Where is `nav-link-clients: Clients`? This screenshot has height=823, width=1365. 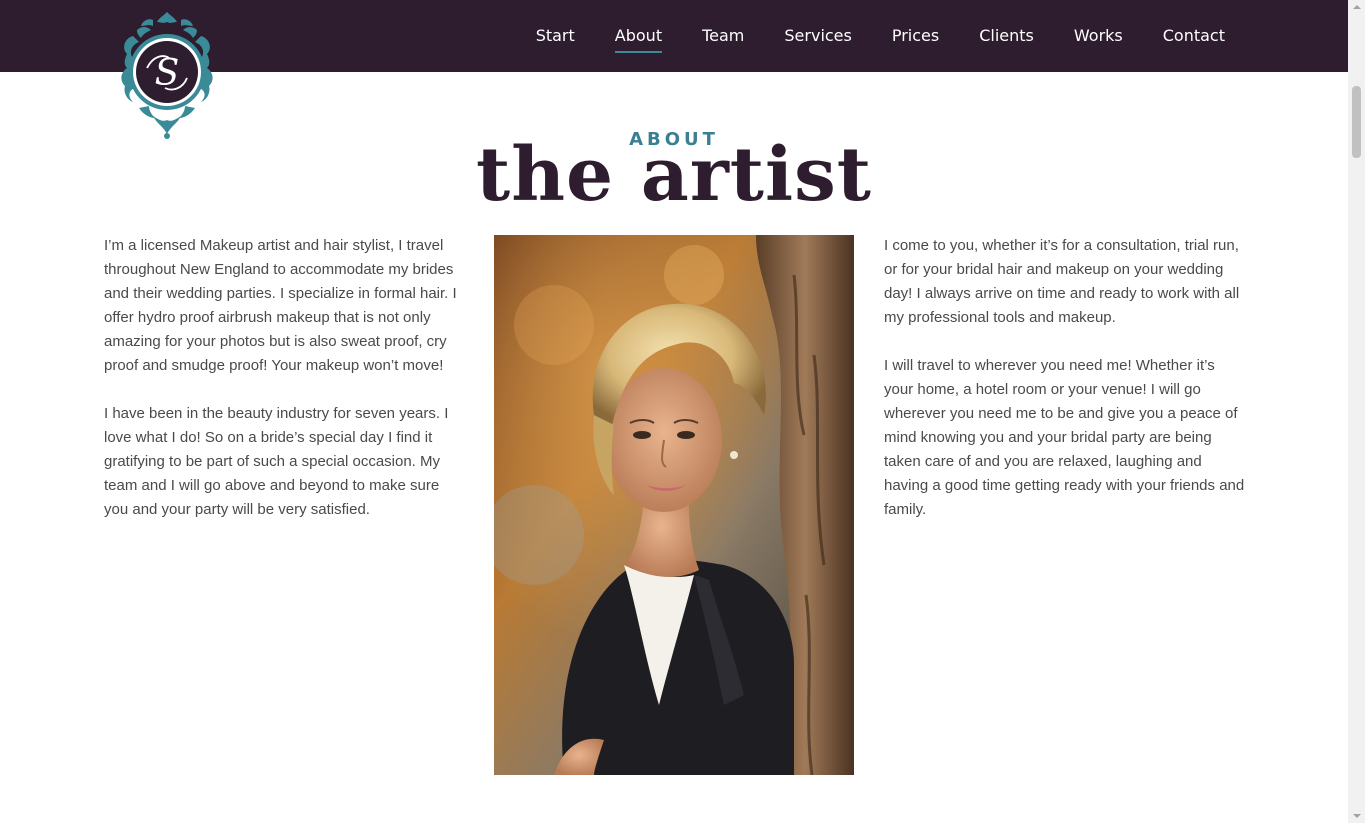 nav-link-clients: Clients is located at coordinates (1006, 36).